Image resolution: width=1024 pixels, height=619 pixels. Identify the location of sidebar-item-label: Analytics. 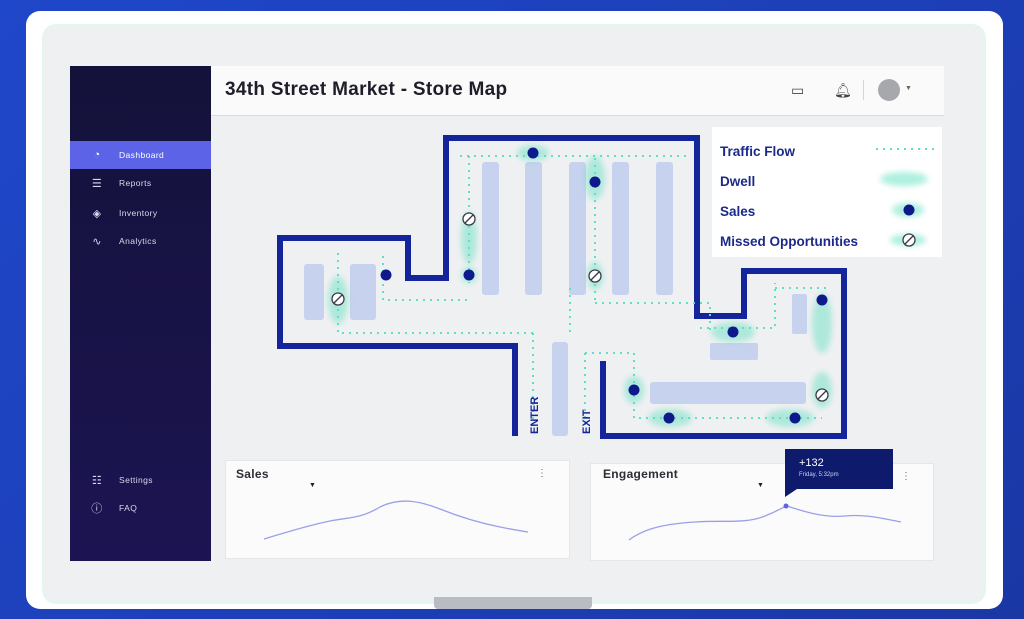
(138, 241).